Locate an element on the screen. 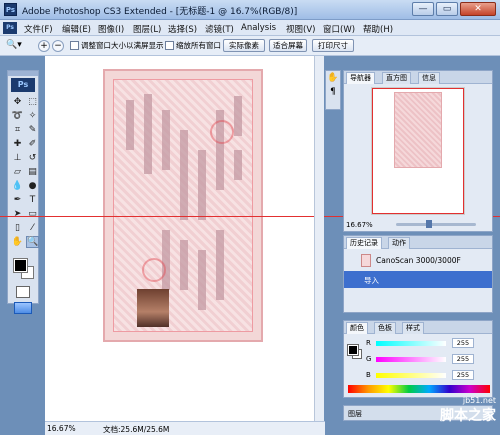  vertical-scrollbar is located at coordinates (319, 240).